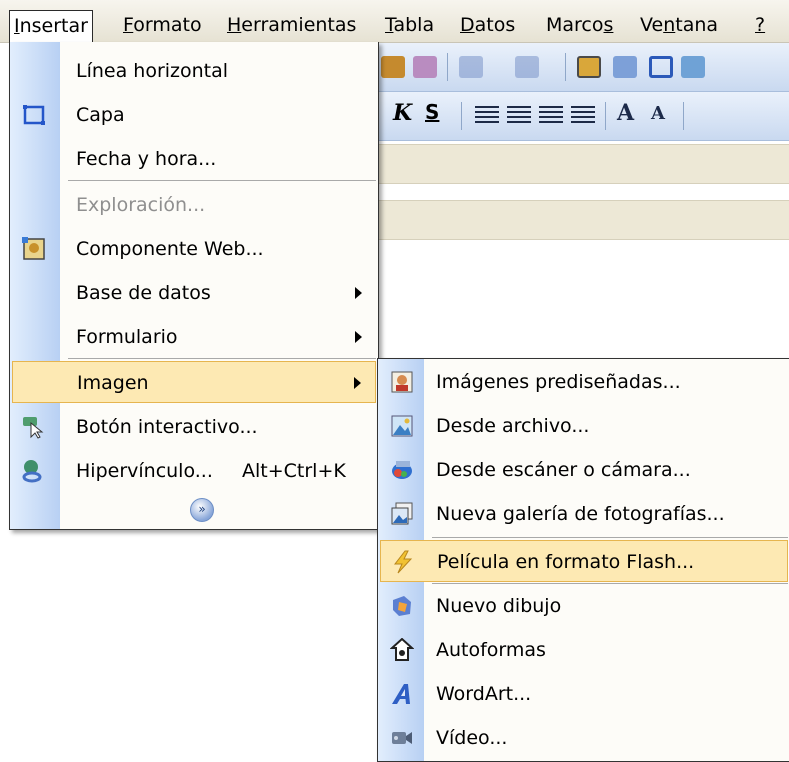  I want to click on menu-ventana: Ventana, so click(679, 25).